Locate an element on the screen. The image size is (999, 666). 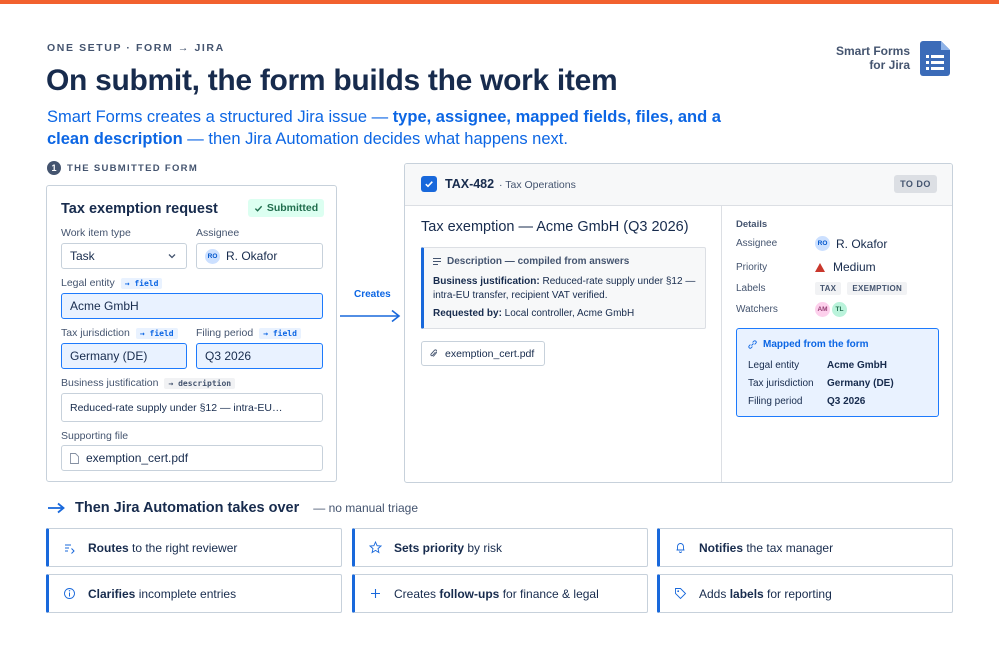
filing-period-input: Q3 2026 is located at coordinates (259, 356).